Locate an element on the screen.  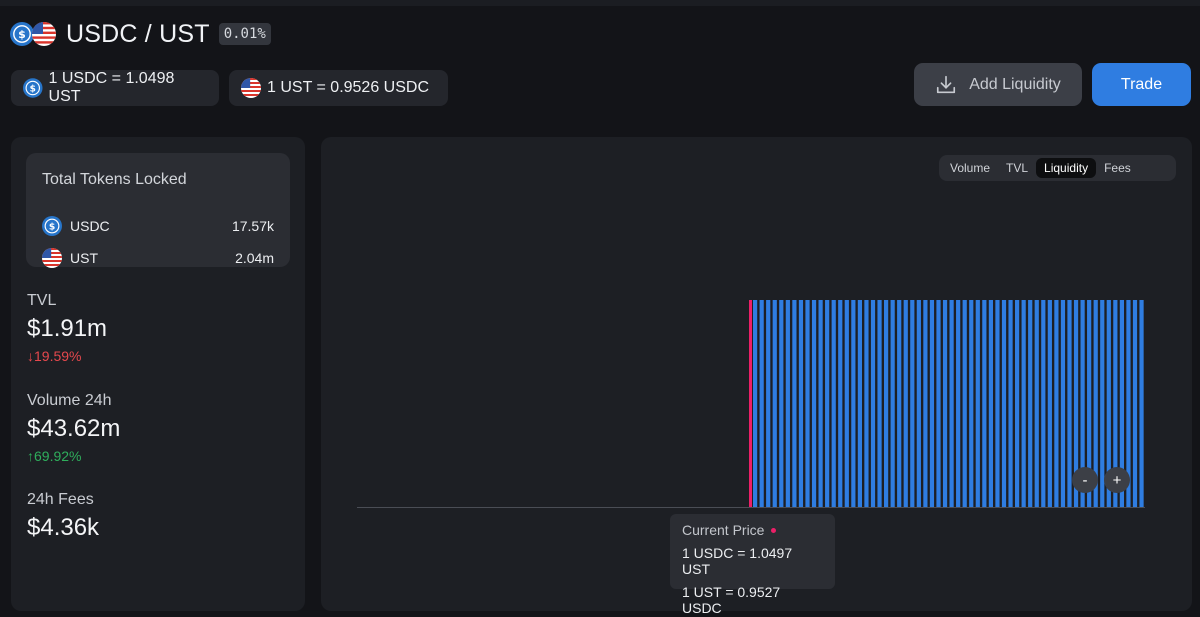
trade-label: Trade is located at coordinates (1141, 84).